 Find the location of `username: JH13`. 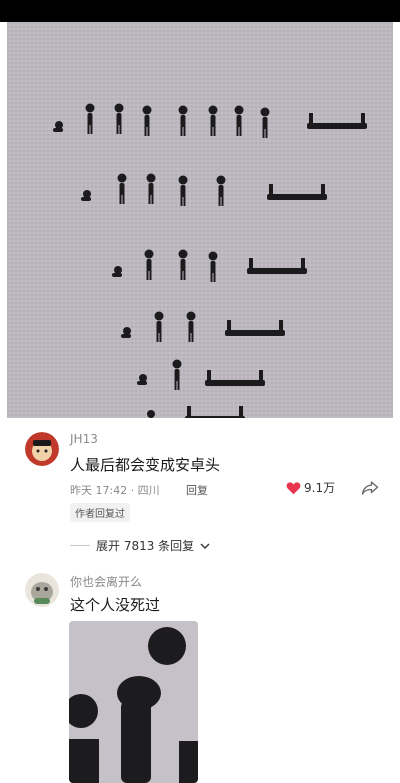

username: JH13 is located at coordinates (84, 439).